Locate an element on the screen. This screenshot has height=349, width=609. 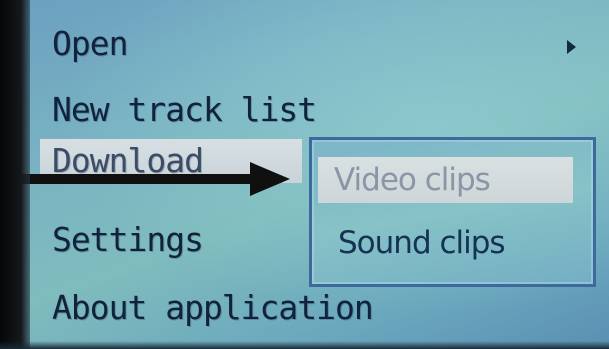
menu-item-open: Open is located at coordinates (90, 44).